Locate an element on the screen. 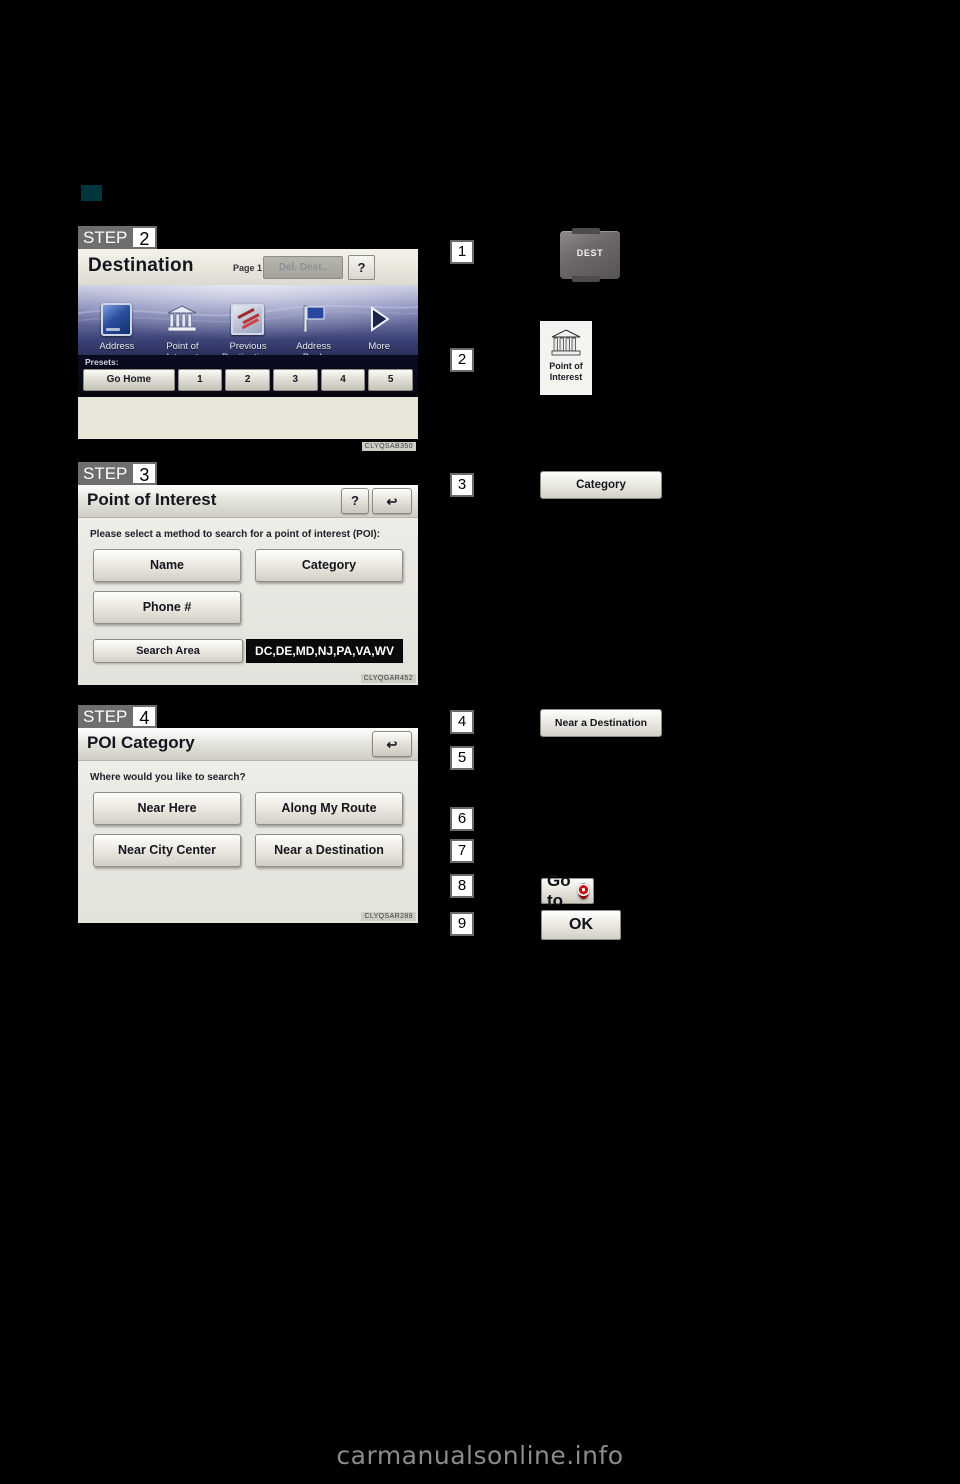 The image size is (960, 1484). presets-bar: Presets: Go Home 1 2 3 4 5 is located at coordinates (248, 376).